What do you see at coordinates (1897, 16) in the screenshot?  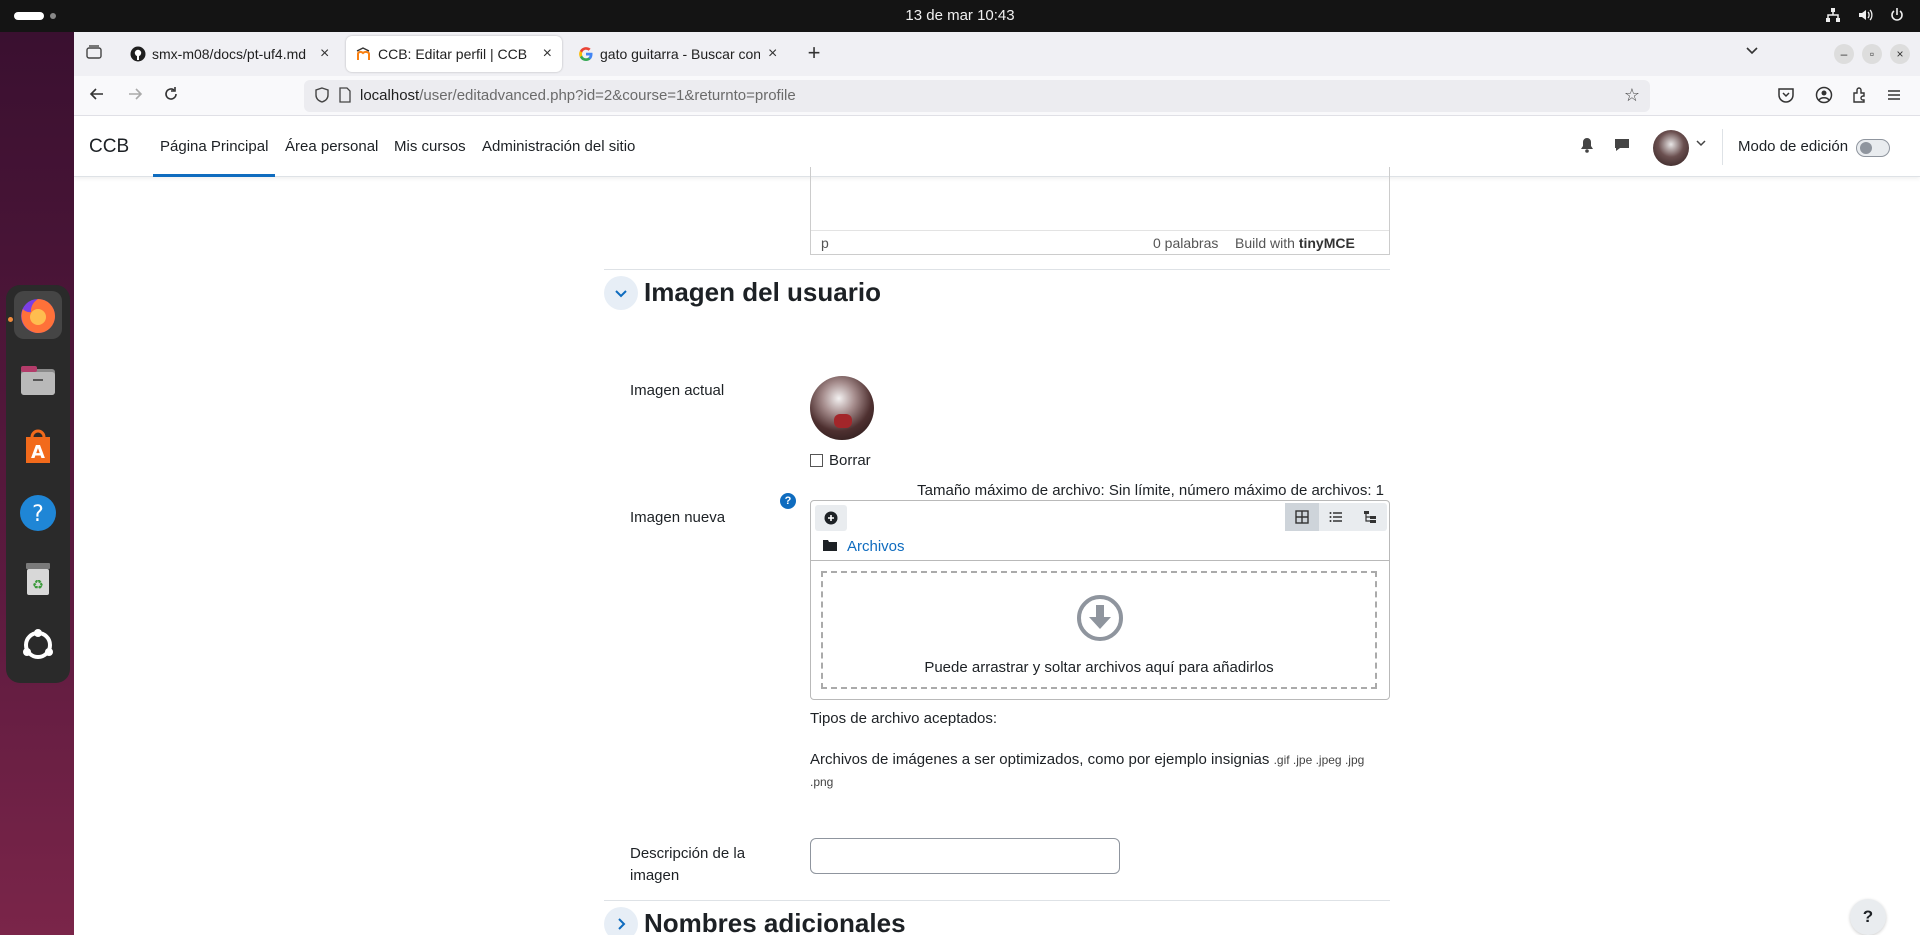 I see `power-icon` at bounding box center [1897, 16].